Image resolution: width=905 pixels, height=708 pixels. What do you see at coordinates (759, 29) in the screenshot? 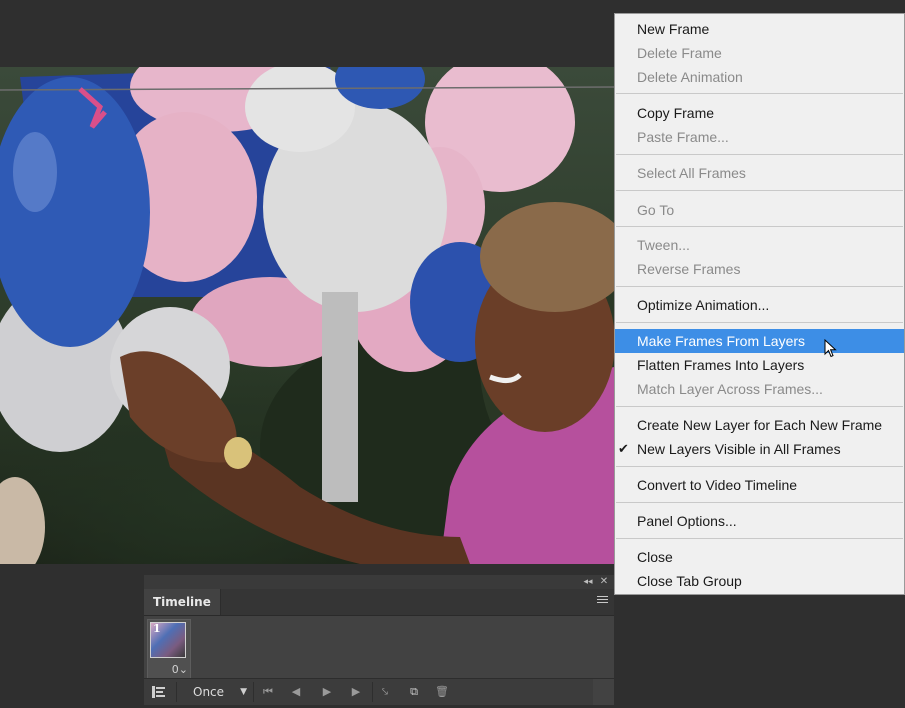
I see `menu-item-new-frame: New Frame` at bounding box center [759, 29].